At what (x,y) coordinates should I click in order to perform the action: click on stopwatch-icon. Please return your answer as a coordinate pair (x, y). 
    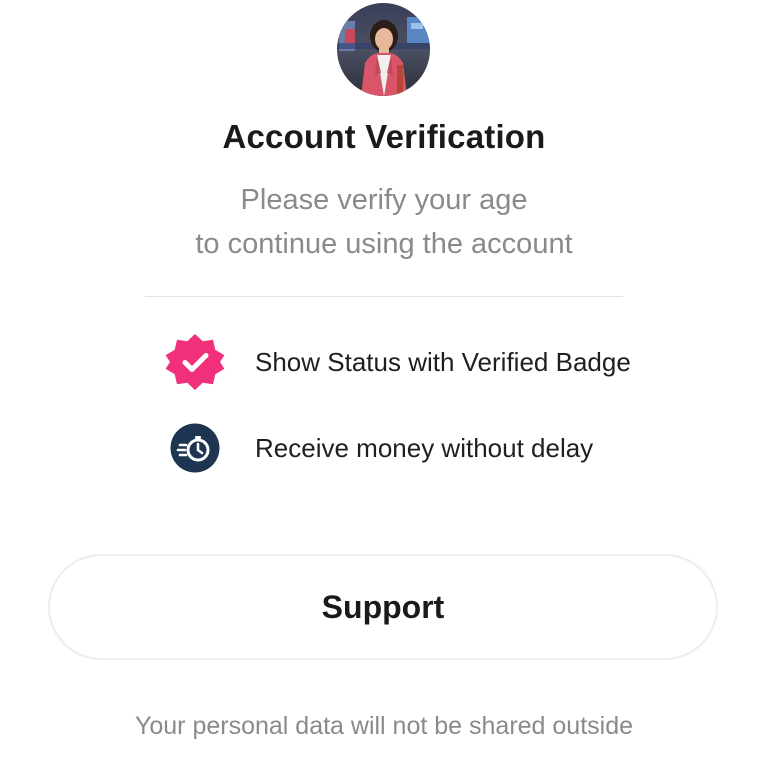
    Looking at the image, I should click on (195, 448).